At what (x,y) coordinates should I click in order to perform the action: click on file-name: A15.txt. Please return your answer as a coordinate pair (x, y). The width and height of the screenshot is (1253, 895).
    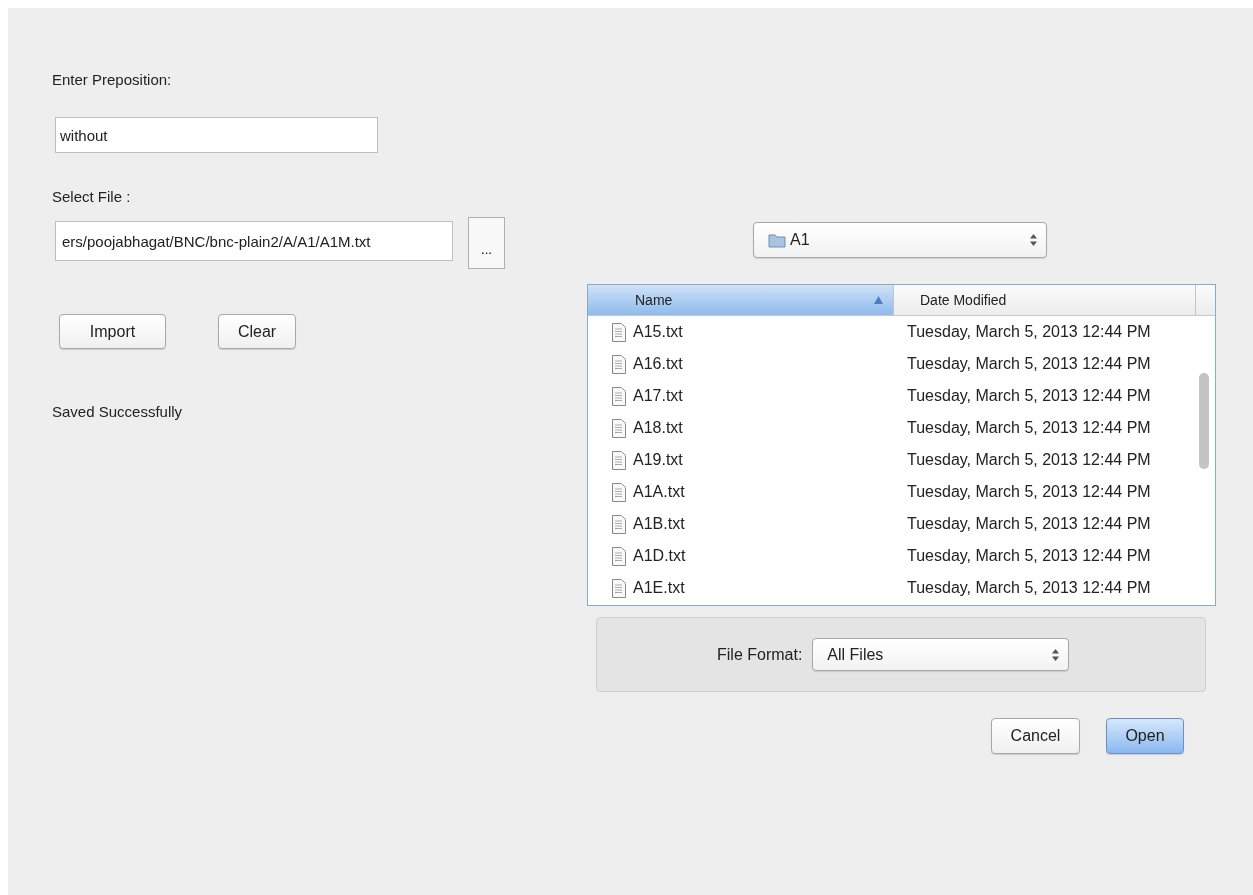
    Looking at the image, I should click on (658, 332).